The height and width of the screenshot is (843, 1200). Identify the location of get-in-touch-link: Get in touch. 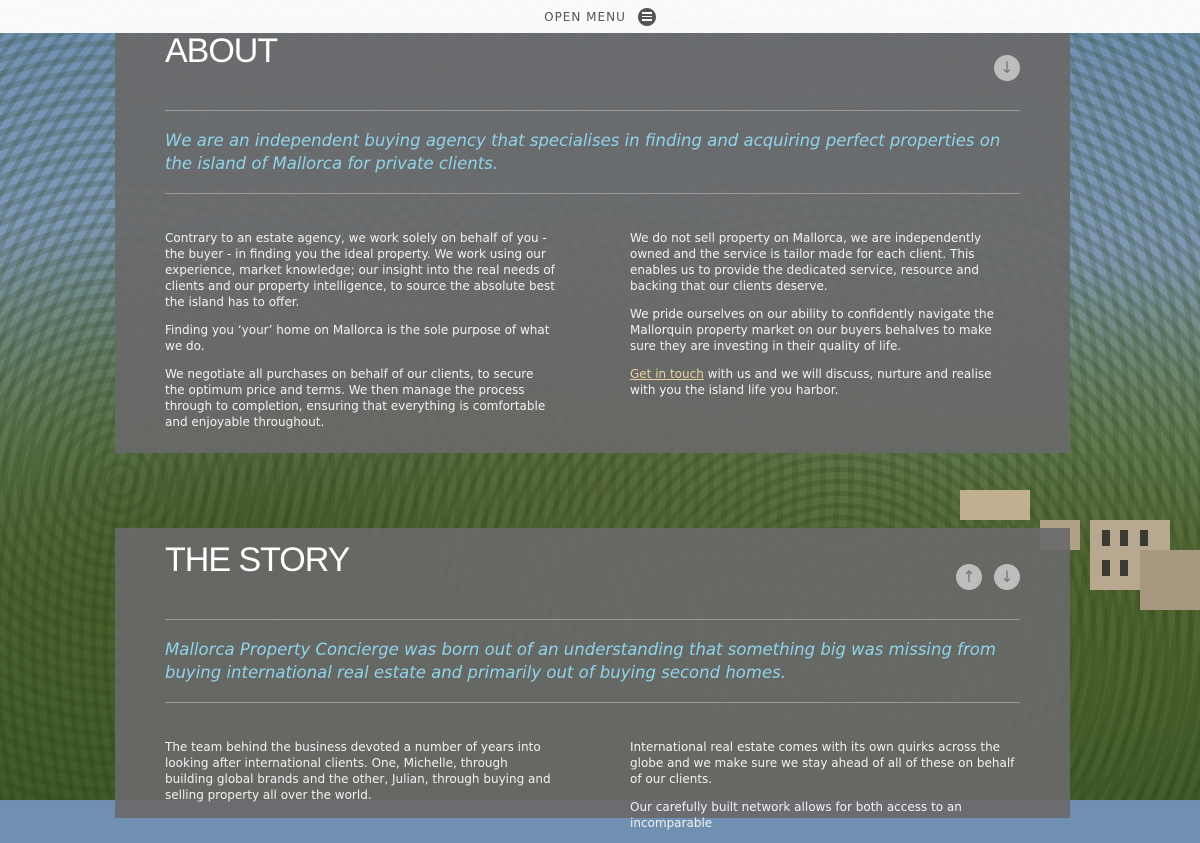
(667, 374).